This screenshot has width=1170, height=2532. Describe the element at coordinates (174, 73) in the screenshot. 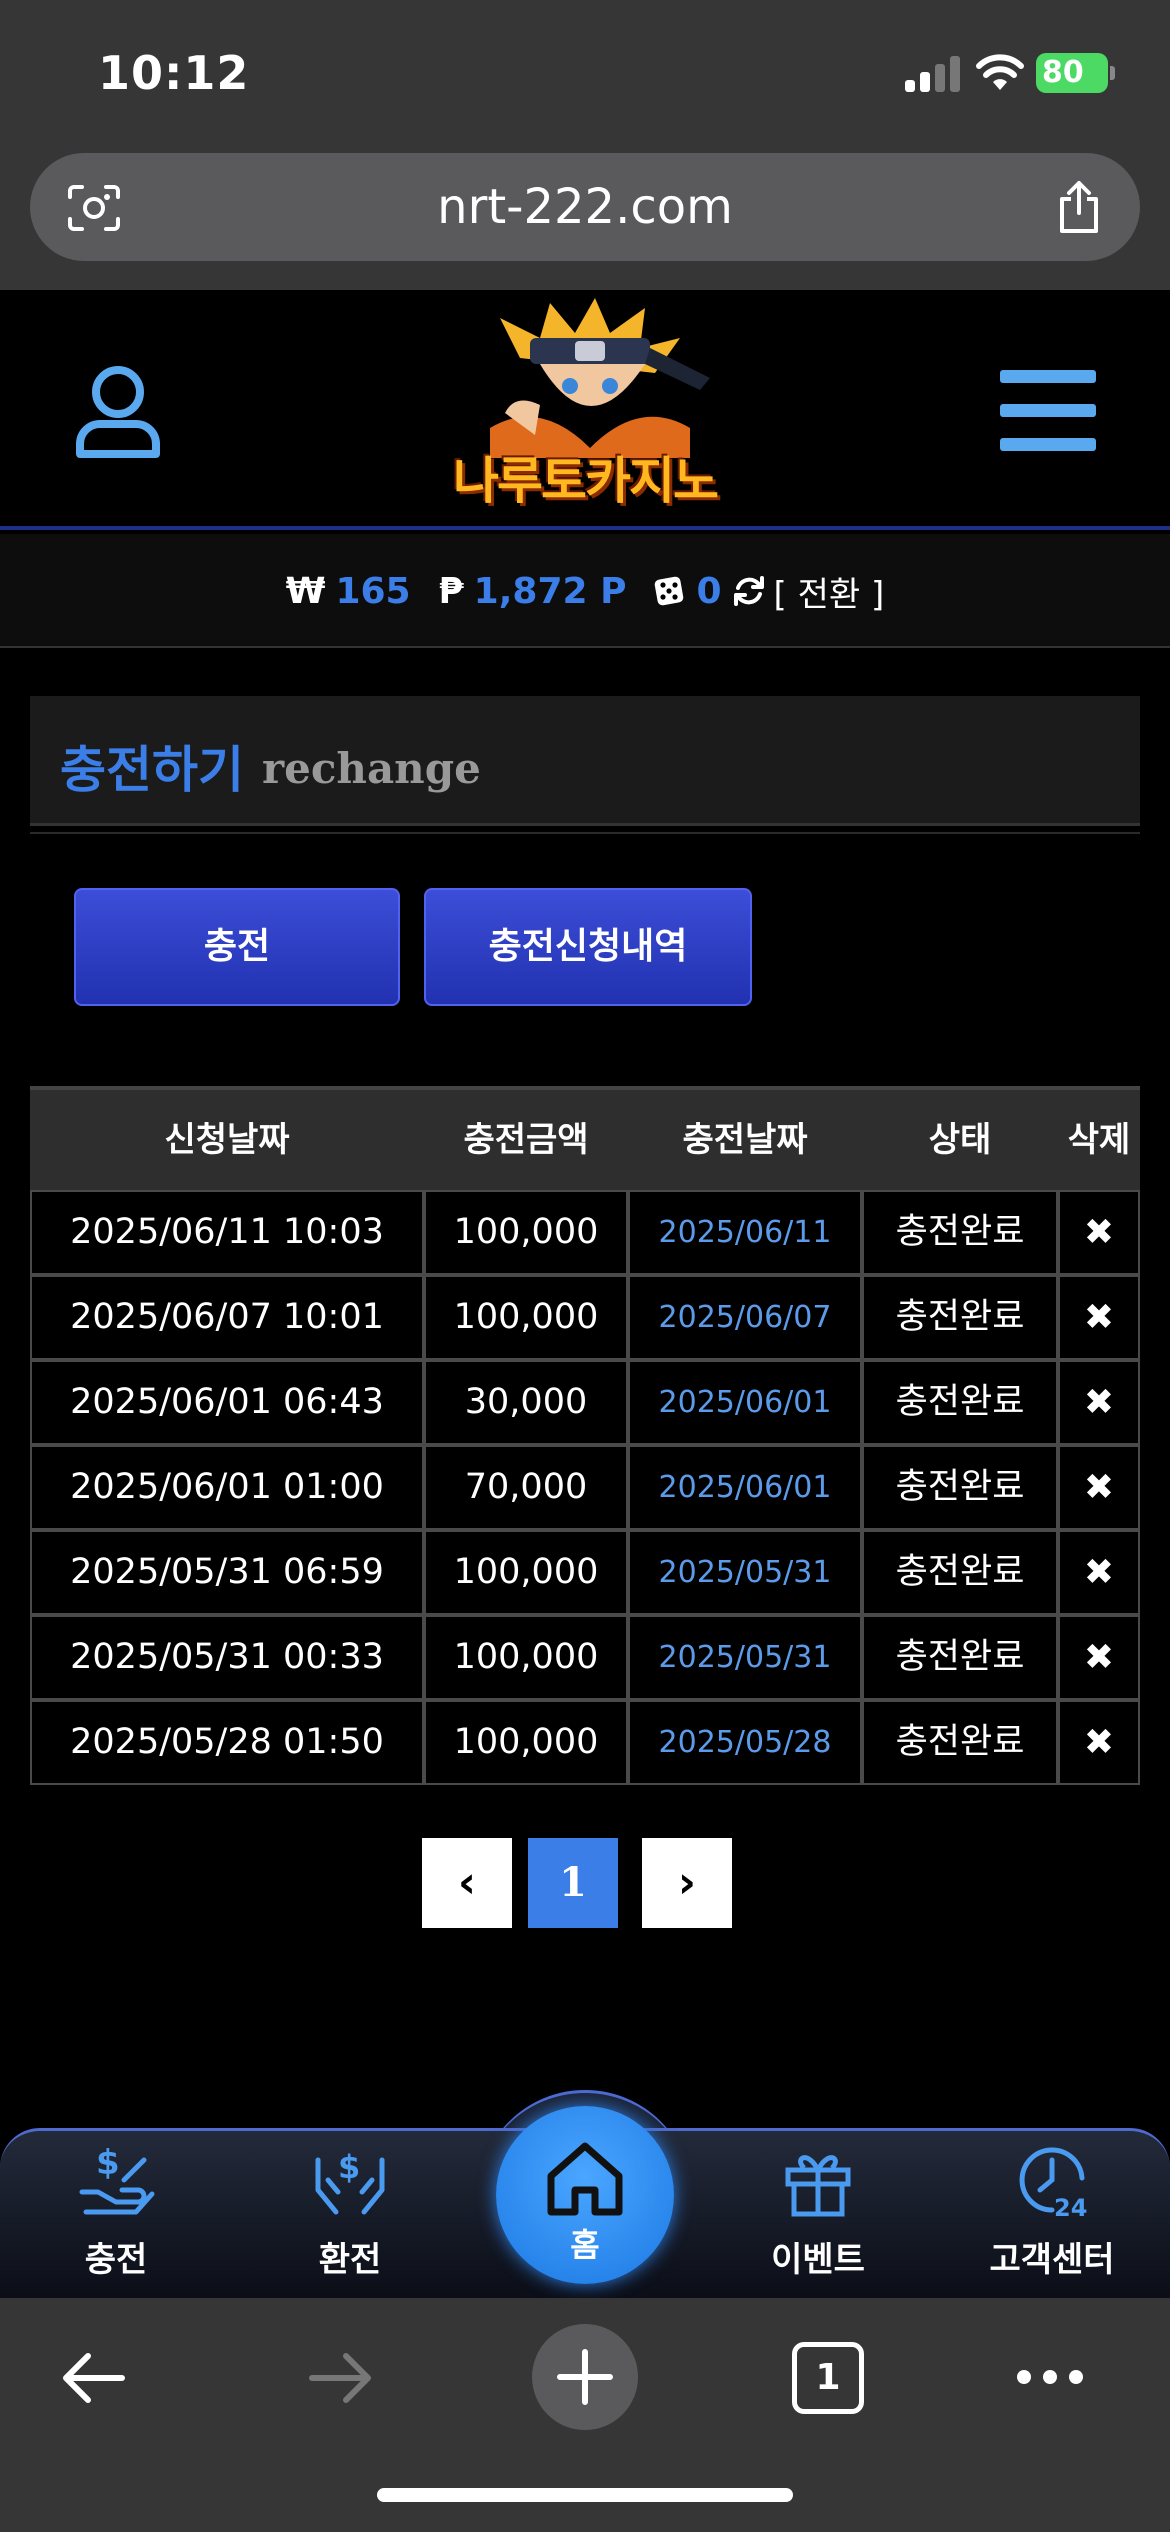

I see `status-time: 10:12` at that location.